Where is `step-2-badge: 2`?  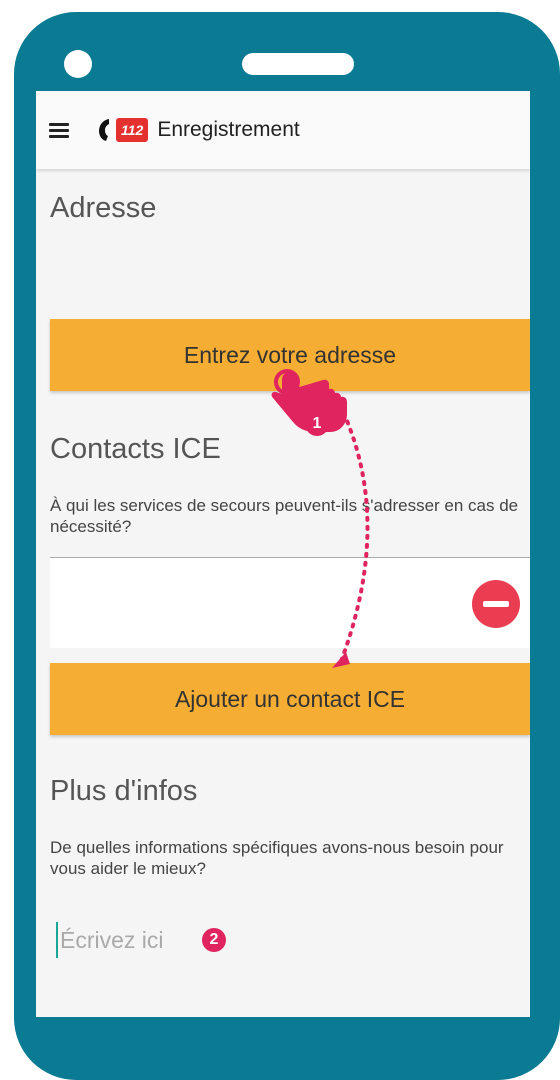
step-2-badge: 2 is located at coordinates (214, 940).